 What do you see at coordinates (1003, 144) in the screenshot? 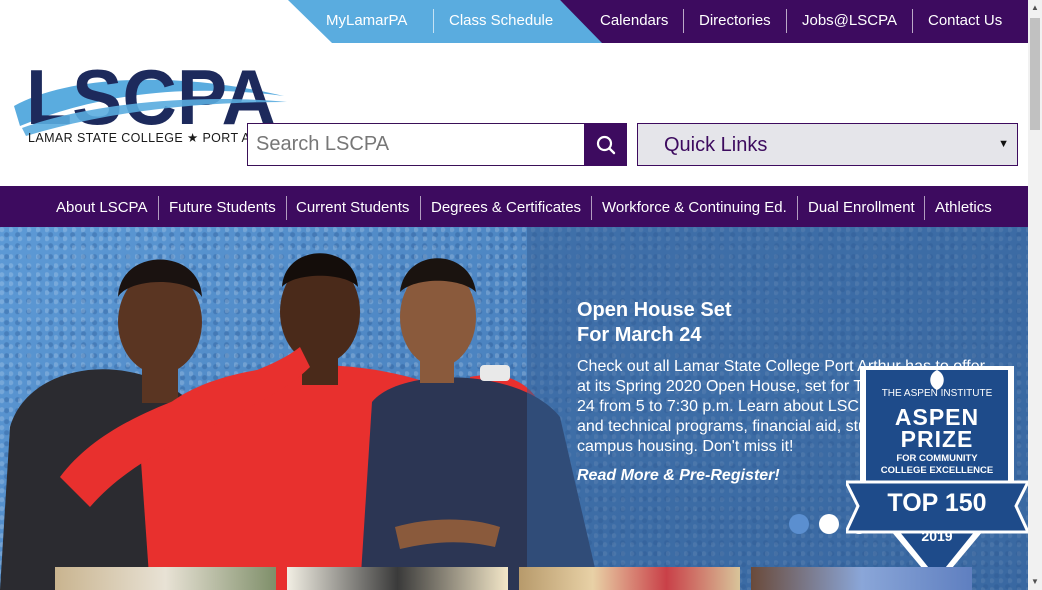
I see `chevron-down-icon: ▼` at bounding box center [1003, 144].